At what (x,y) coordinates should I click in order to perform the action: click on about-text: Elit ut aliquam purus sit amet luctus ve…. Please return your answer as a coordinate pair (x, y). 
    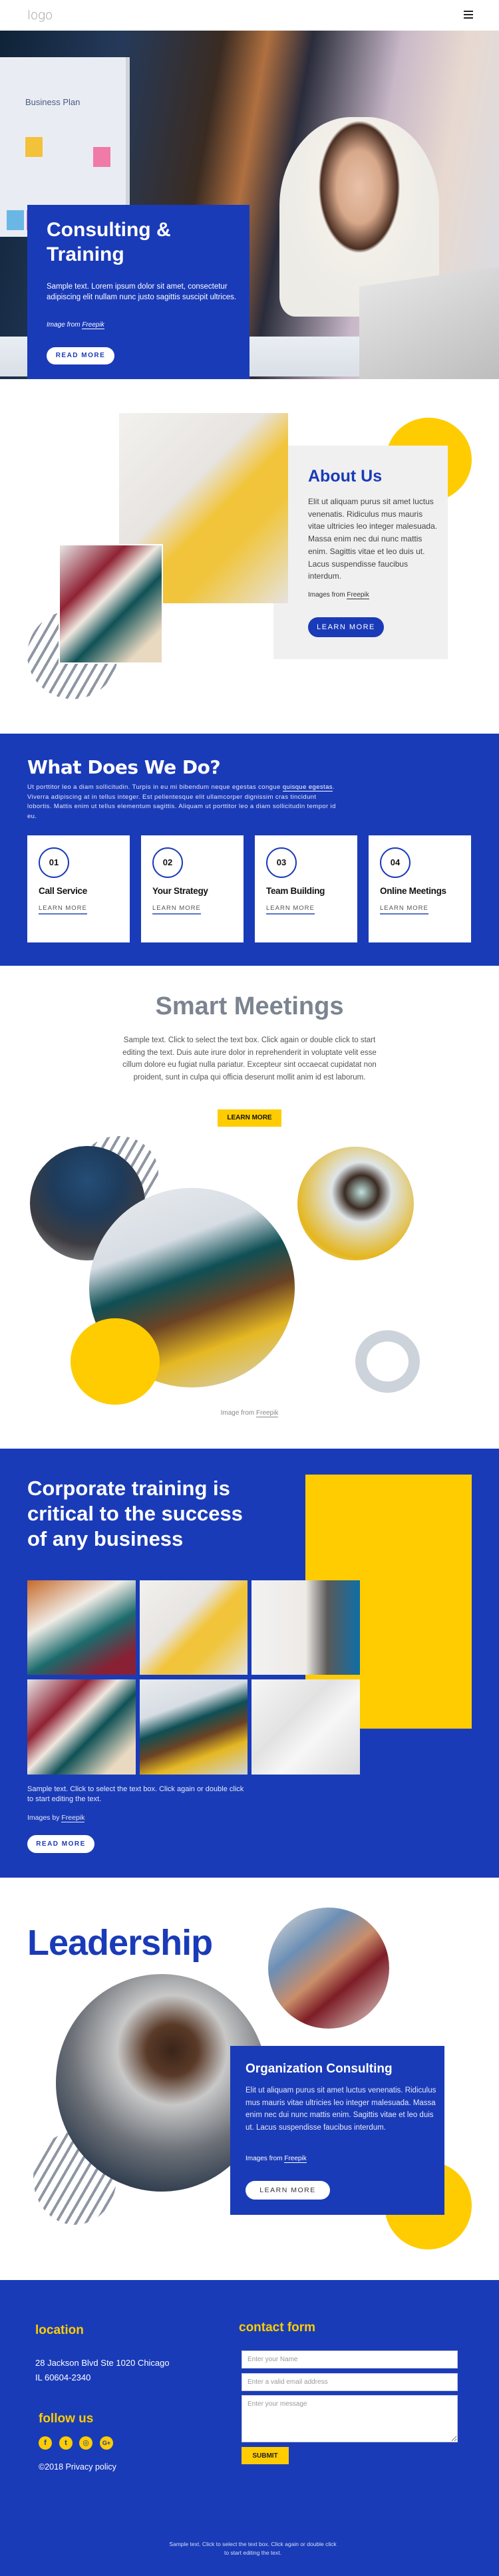
    Looking at the image, I should click on (373, 539).